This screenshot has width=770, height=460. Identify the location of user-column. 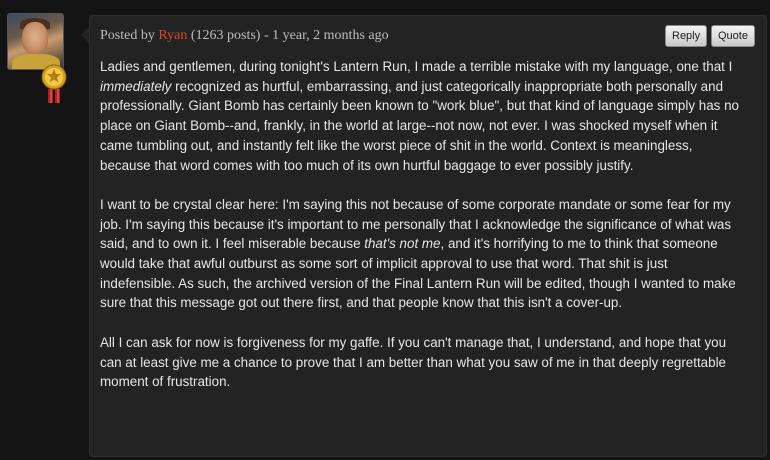
(37, 58).